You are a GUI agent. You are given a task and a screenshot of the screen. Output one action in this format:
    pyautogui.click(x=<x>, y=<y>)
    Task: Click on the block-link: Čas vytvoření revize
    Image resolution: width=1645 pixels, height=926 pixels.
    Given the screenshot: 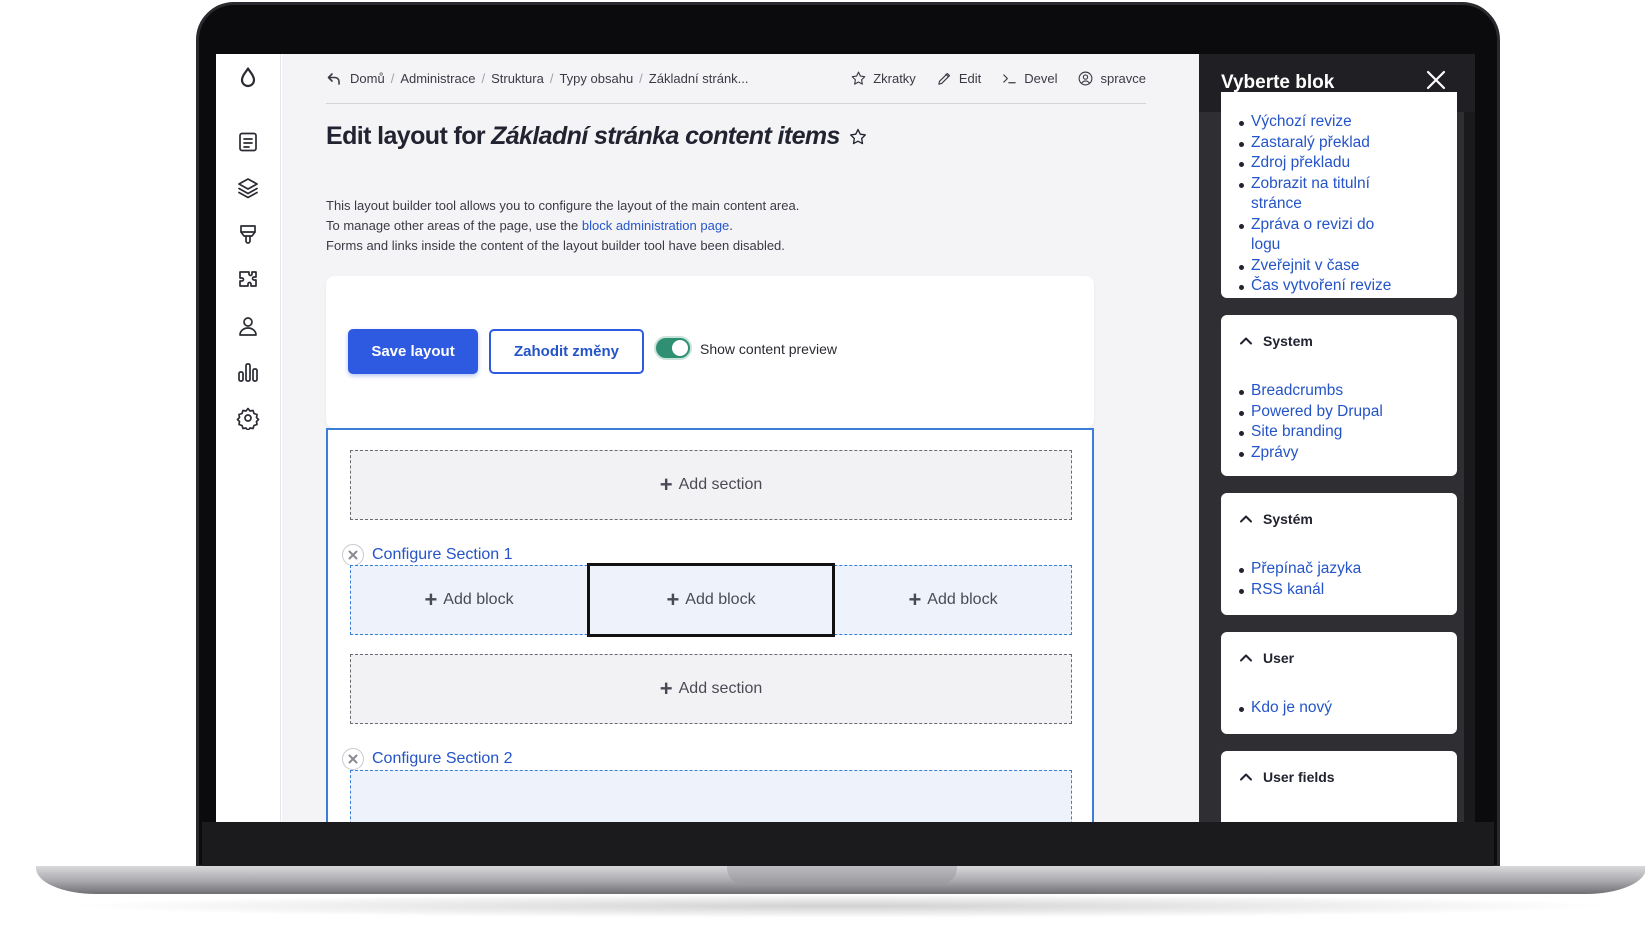 What is the action you would take?
    pyautogui.click(x=1348, y=286)
    